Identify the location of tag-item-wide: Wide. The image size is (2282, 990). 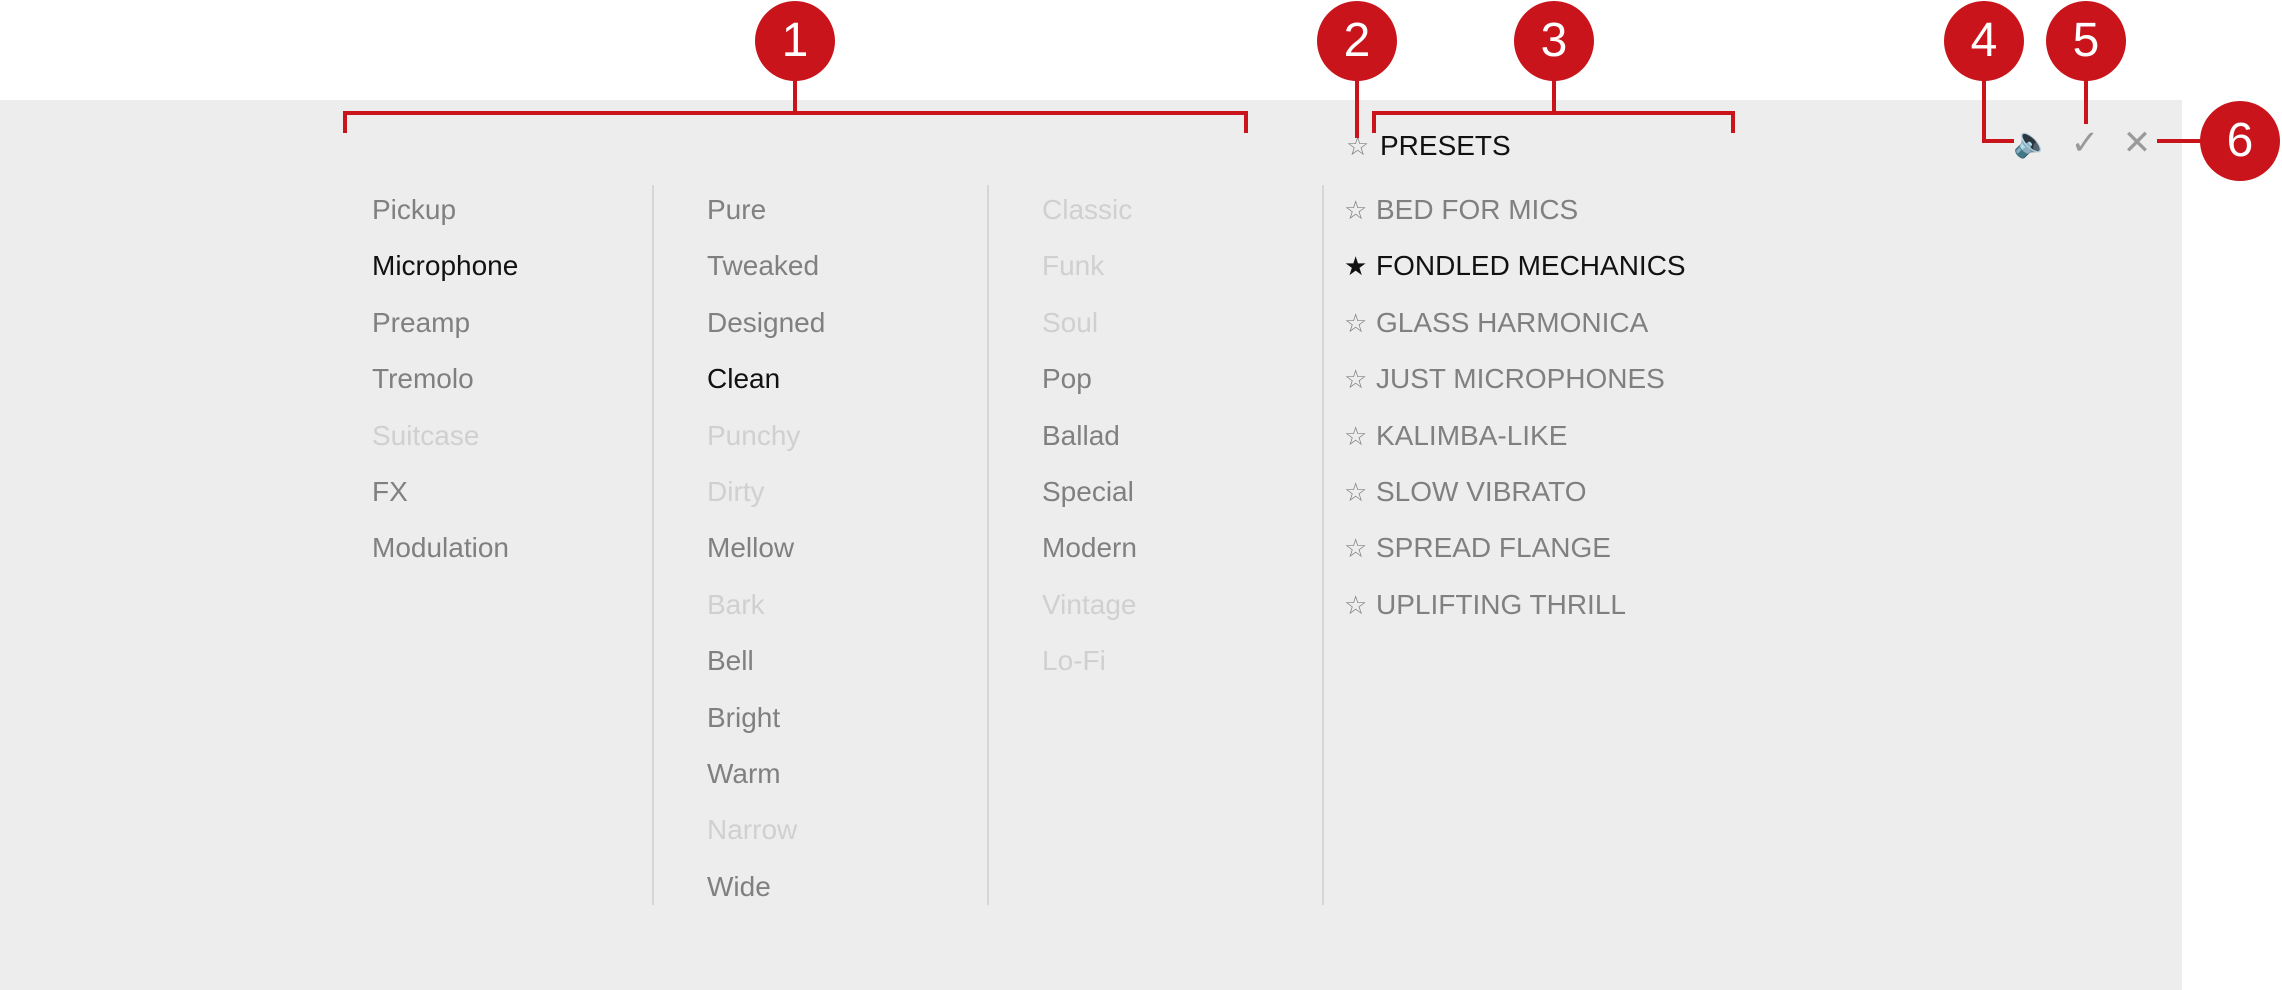
(766, 887).